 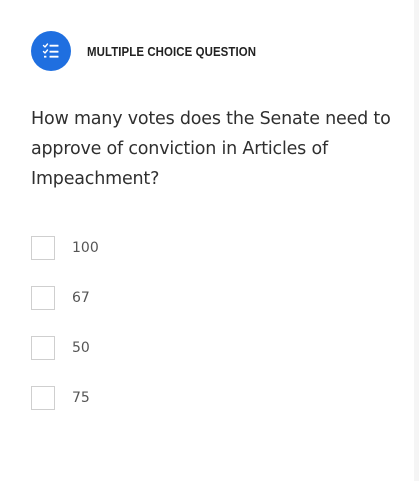 What do you see at coordinates (65, 348) in the screenshot?
I see `answer-option-50: 50` at bounding box center [65, 348].